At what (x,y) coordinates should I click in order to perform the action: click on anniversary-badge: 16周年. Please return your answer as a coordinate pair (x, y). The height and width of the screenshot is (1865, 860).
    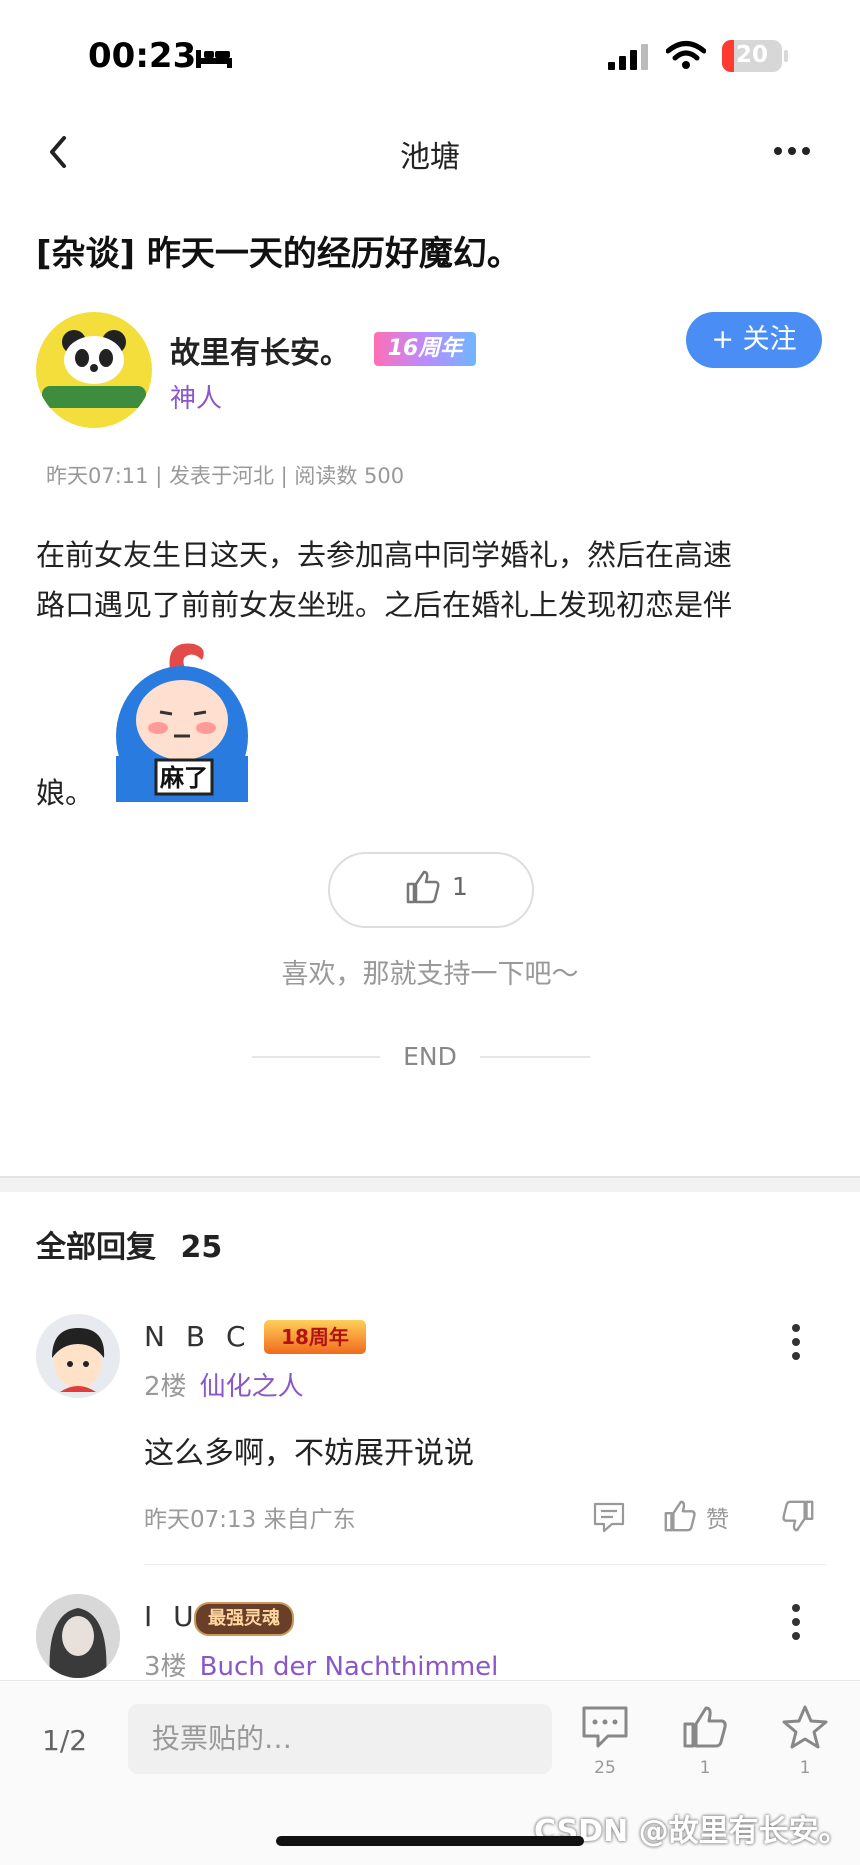
    Looking at the image, I should click on (425, 349).